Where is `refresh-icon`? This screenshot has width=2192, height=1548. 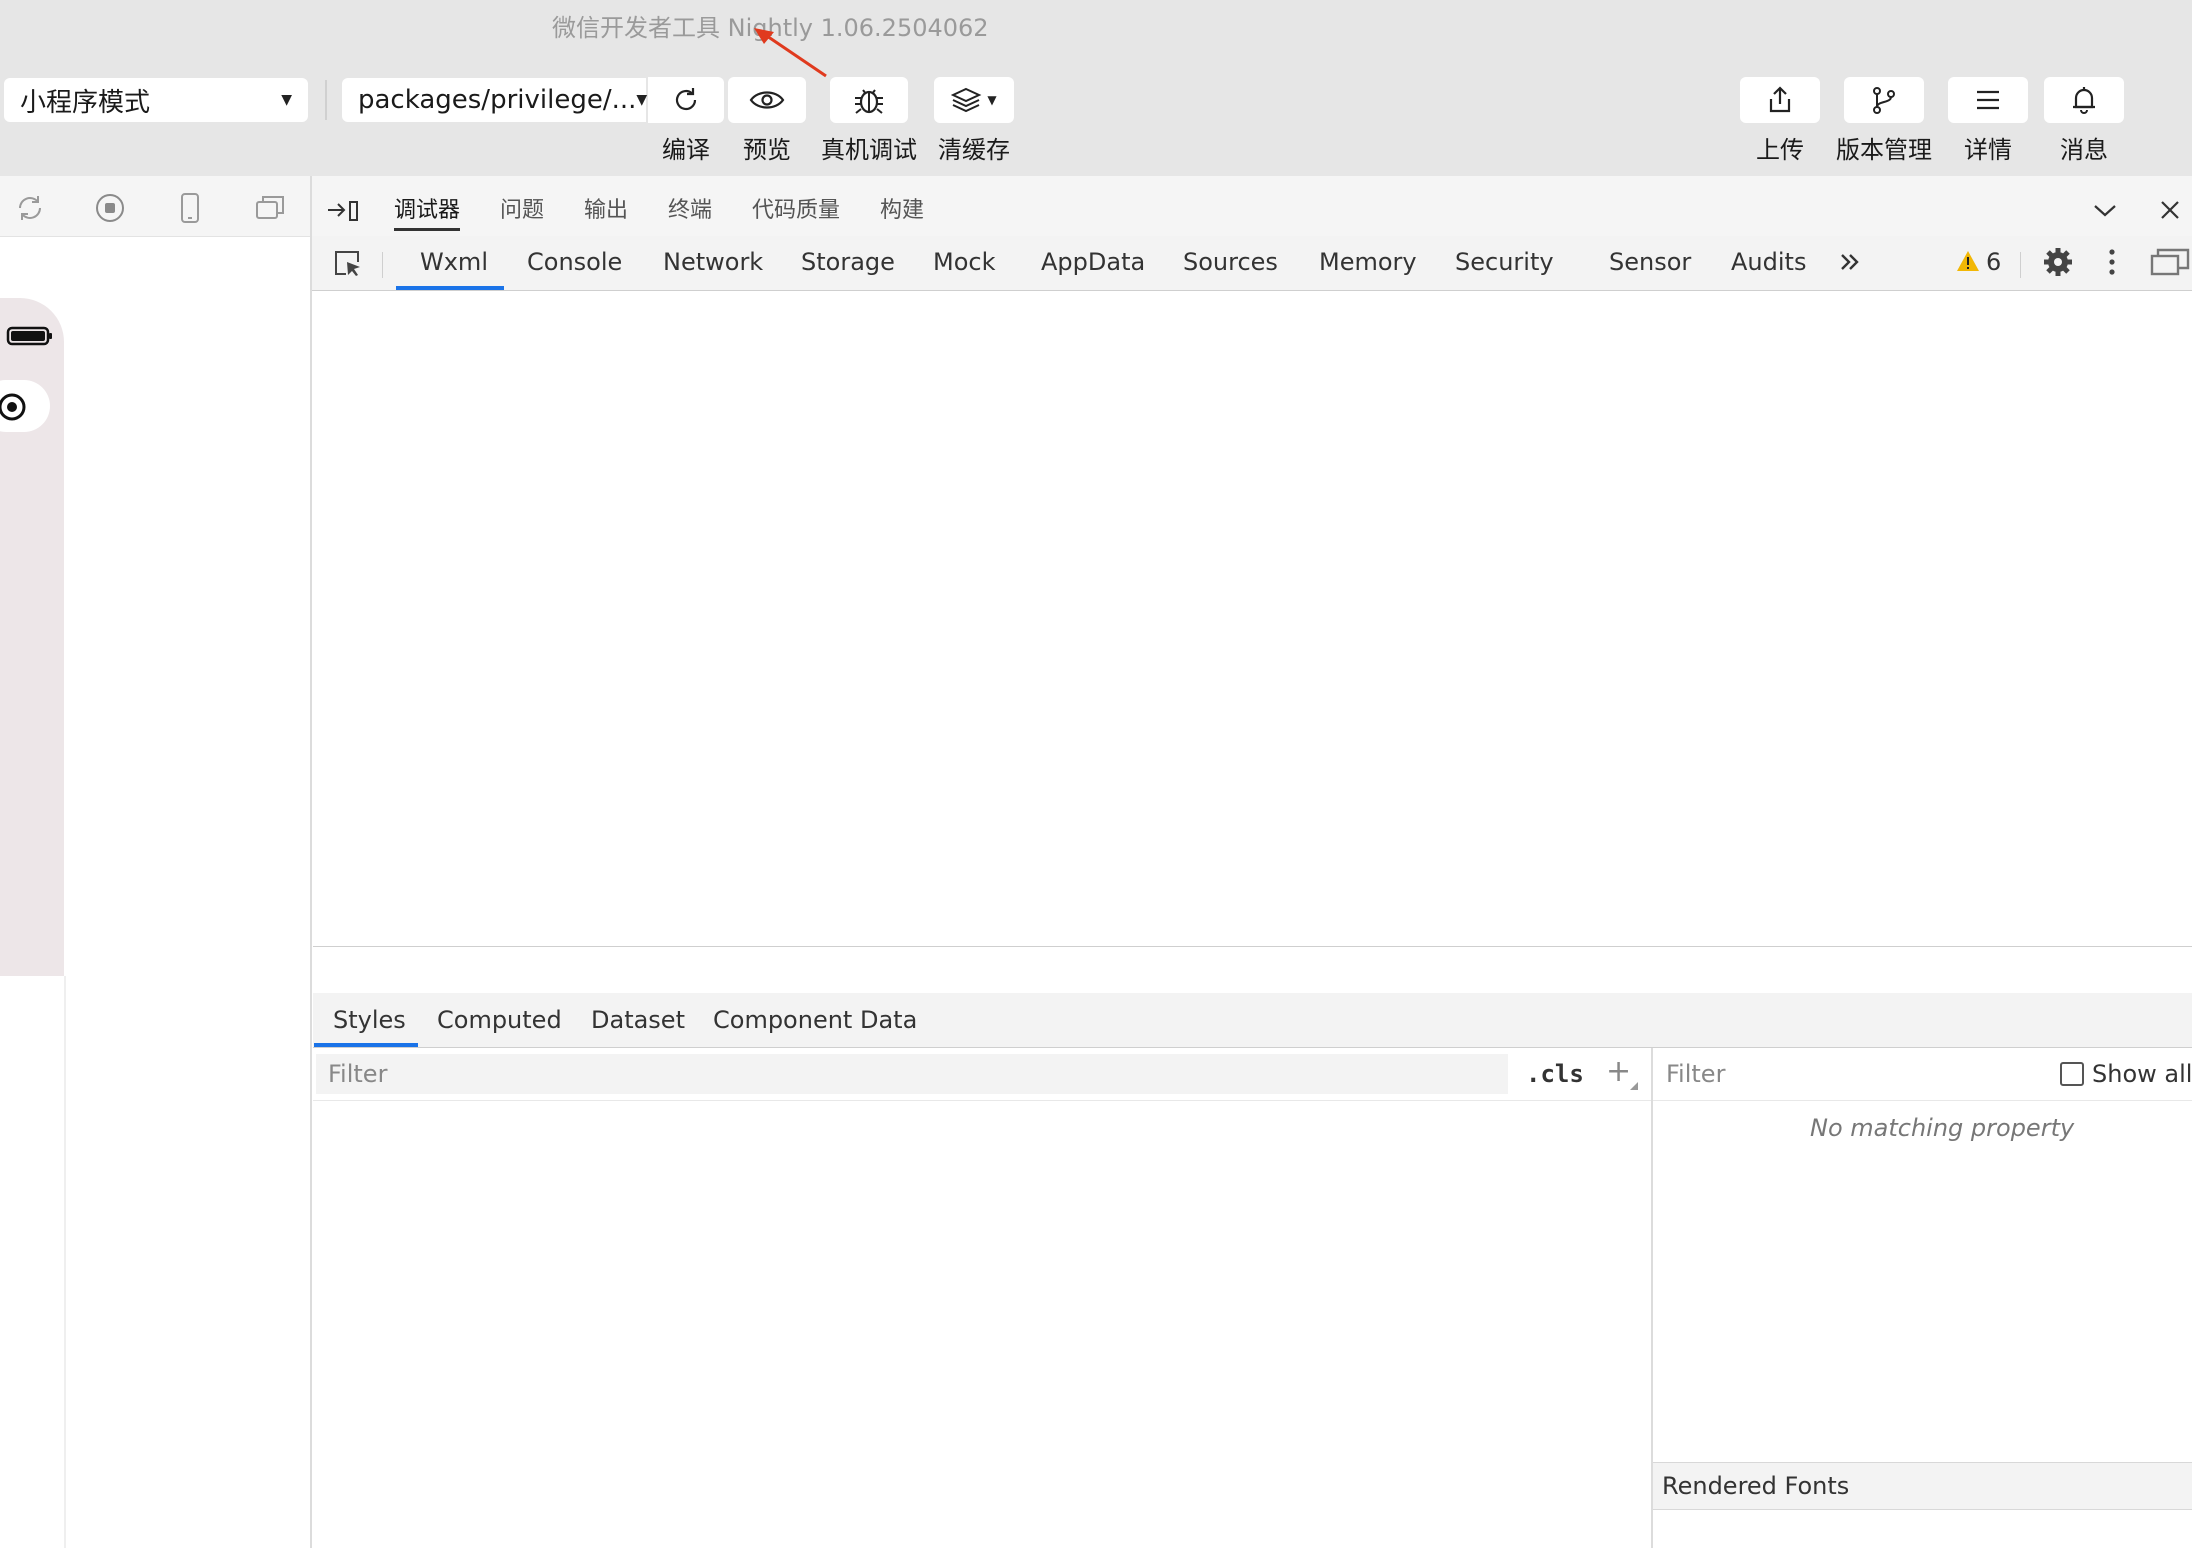
refresh-icon is located at coordinates (686, 99).